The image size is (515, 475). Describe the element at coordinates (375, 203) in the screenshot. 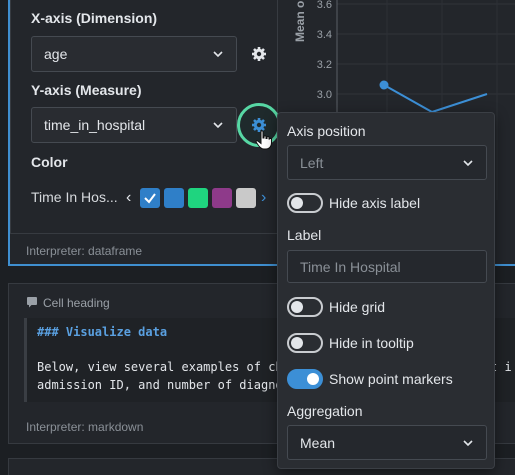

I see `hide-axis-label-text: Hide axis label` at that location.